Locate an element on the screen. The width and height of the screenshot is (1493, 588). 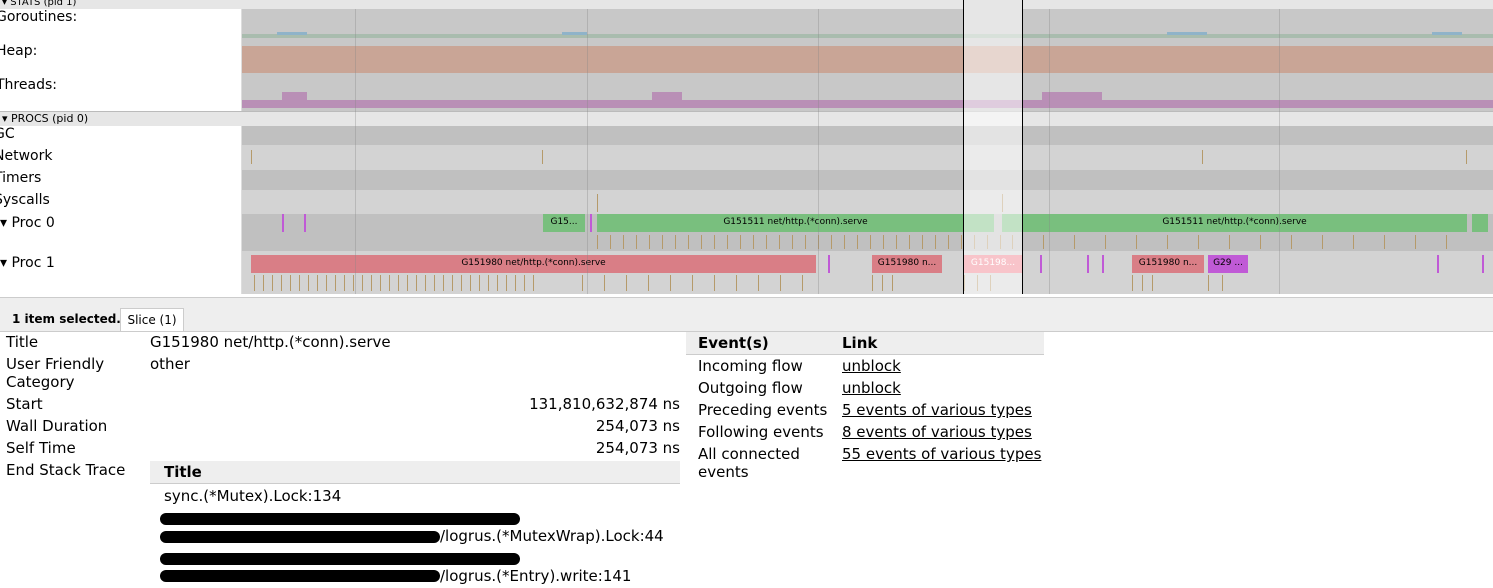
stats-labels: Goroutines: Heap: Threads: is located at coordinates (121, 60).